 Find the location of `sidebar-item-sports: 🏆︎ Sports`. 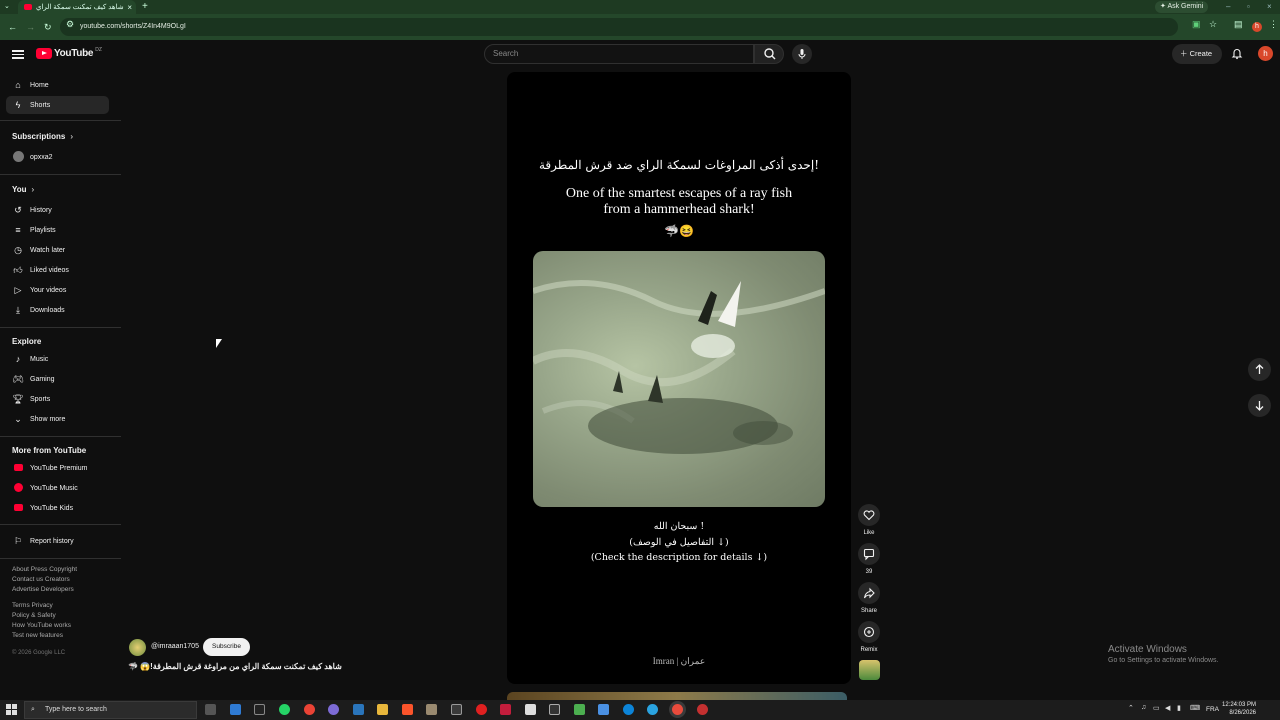

sidebar-item-sports: 🏆︎ Sports is located at coordinates (57, 399).